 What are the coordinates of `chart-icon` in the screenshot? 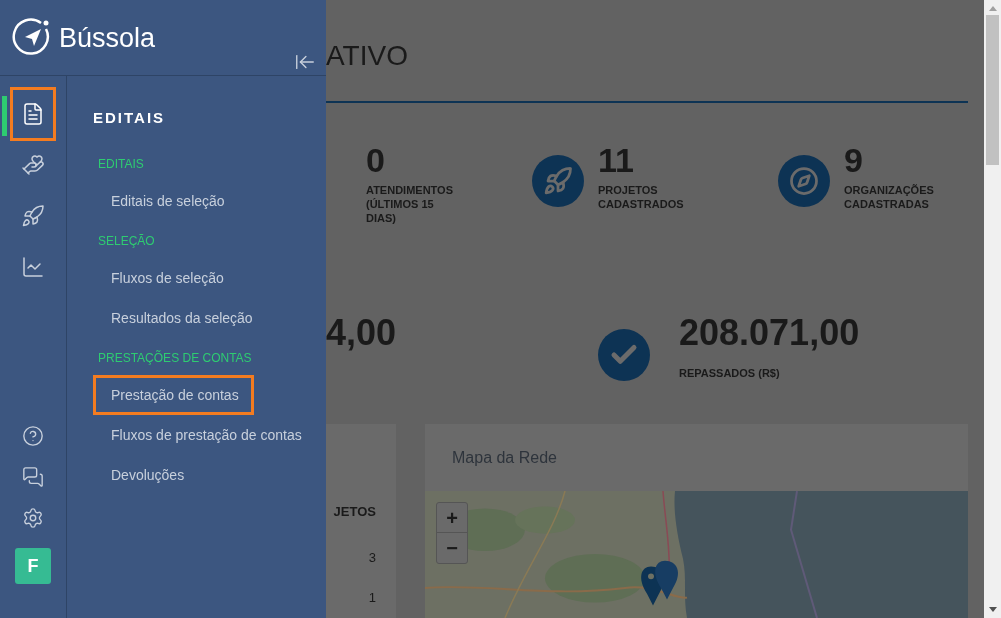 It's located at (33, 267).